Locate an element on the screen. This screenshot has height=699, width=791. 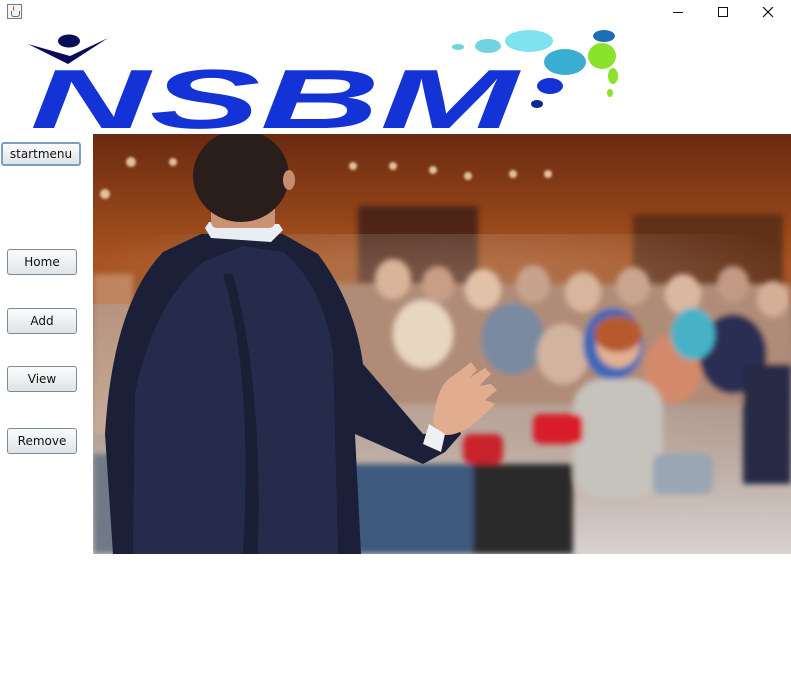
close-icon is located at coordinates (768, 12).